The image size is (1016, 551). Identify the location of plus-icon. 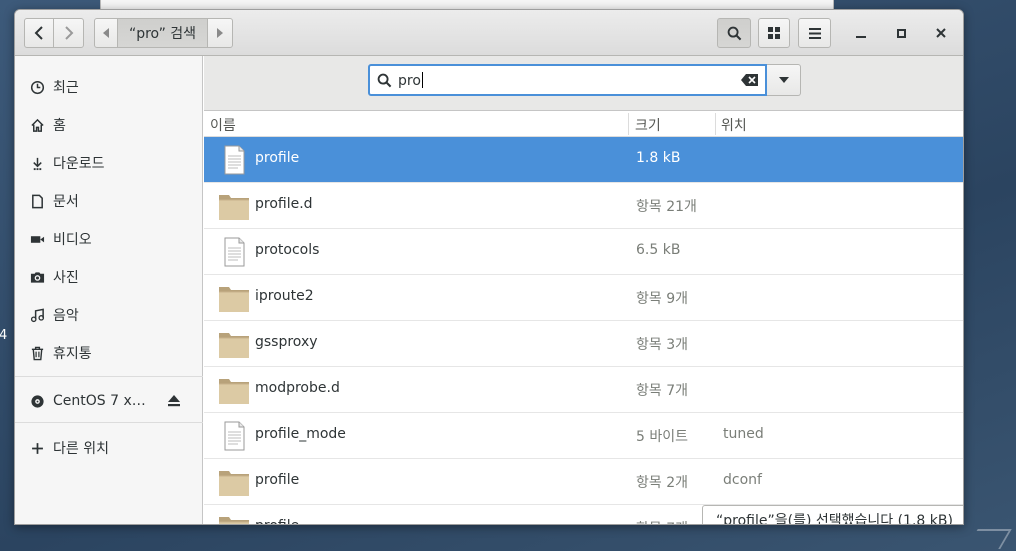
(37, 448).